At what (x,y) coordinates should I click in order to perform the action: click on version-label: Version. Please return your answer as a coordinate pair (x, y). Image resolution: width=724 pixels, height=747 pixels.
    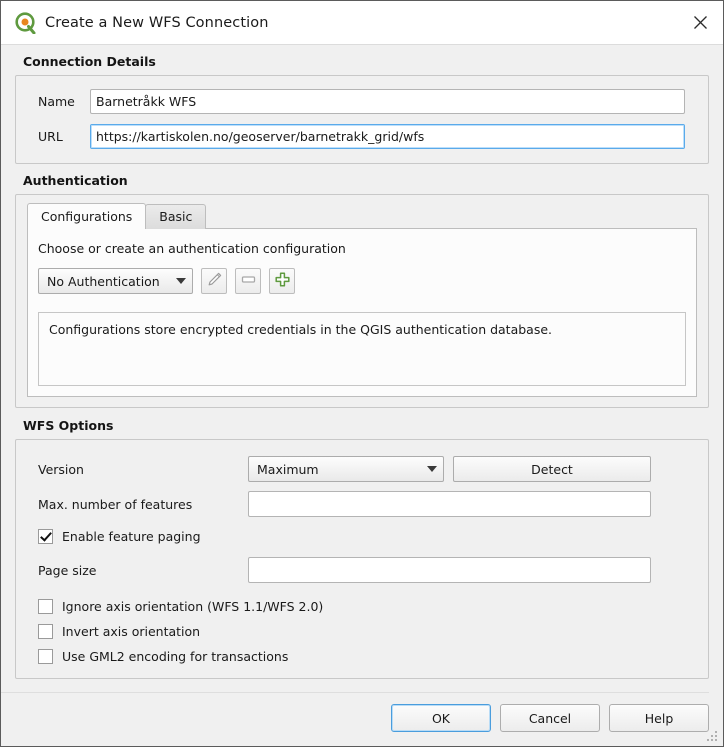
    Looking at the image, I should click on (61, 469).